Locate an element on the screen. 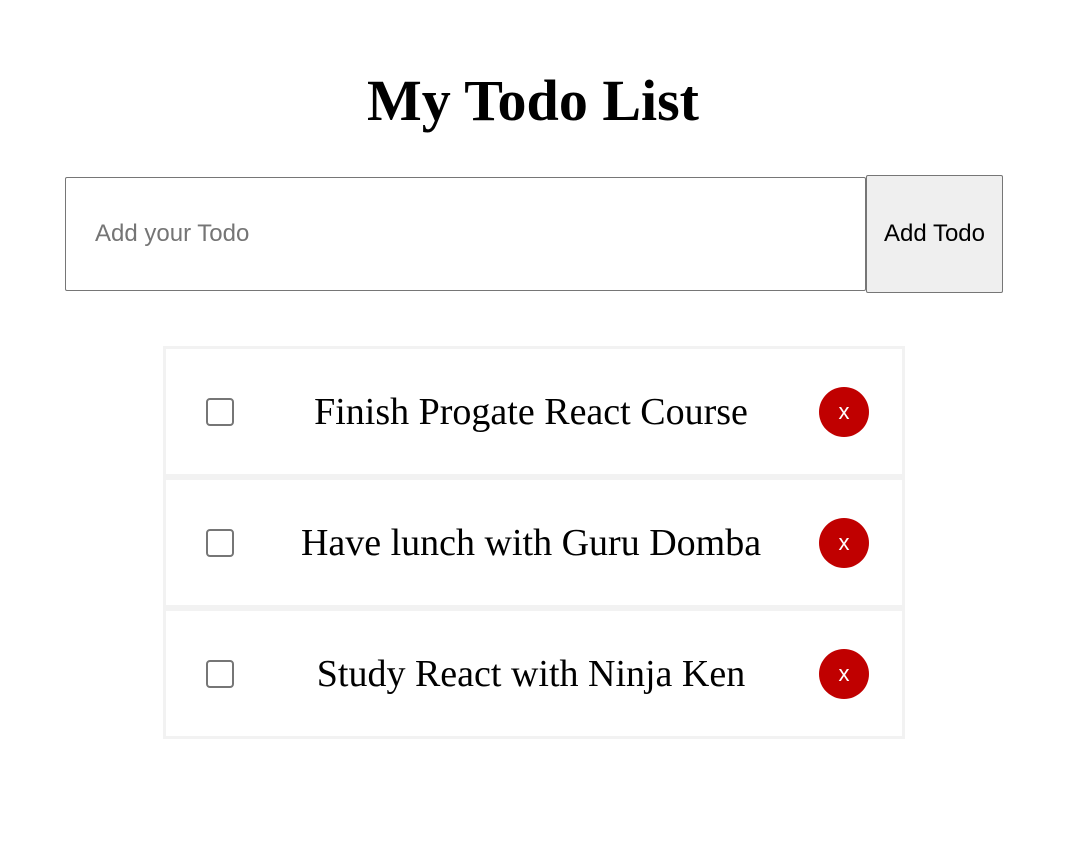 The height and width of the screenshot is (859, 1066). todo-item: Have lunch with Guru Domba x is located at coordinates (534, 542).